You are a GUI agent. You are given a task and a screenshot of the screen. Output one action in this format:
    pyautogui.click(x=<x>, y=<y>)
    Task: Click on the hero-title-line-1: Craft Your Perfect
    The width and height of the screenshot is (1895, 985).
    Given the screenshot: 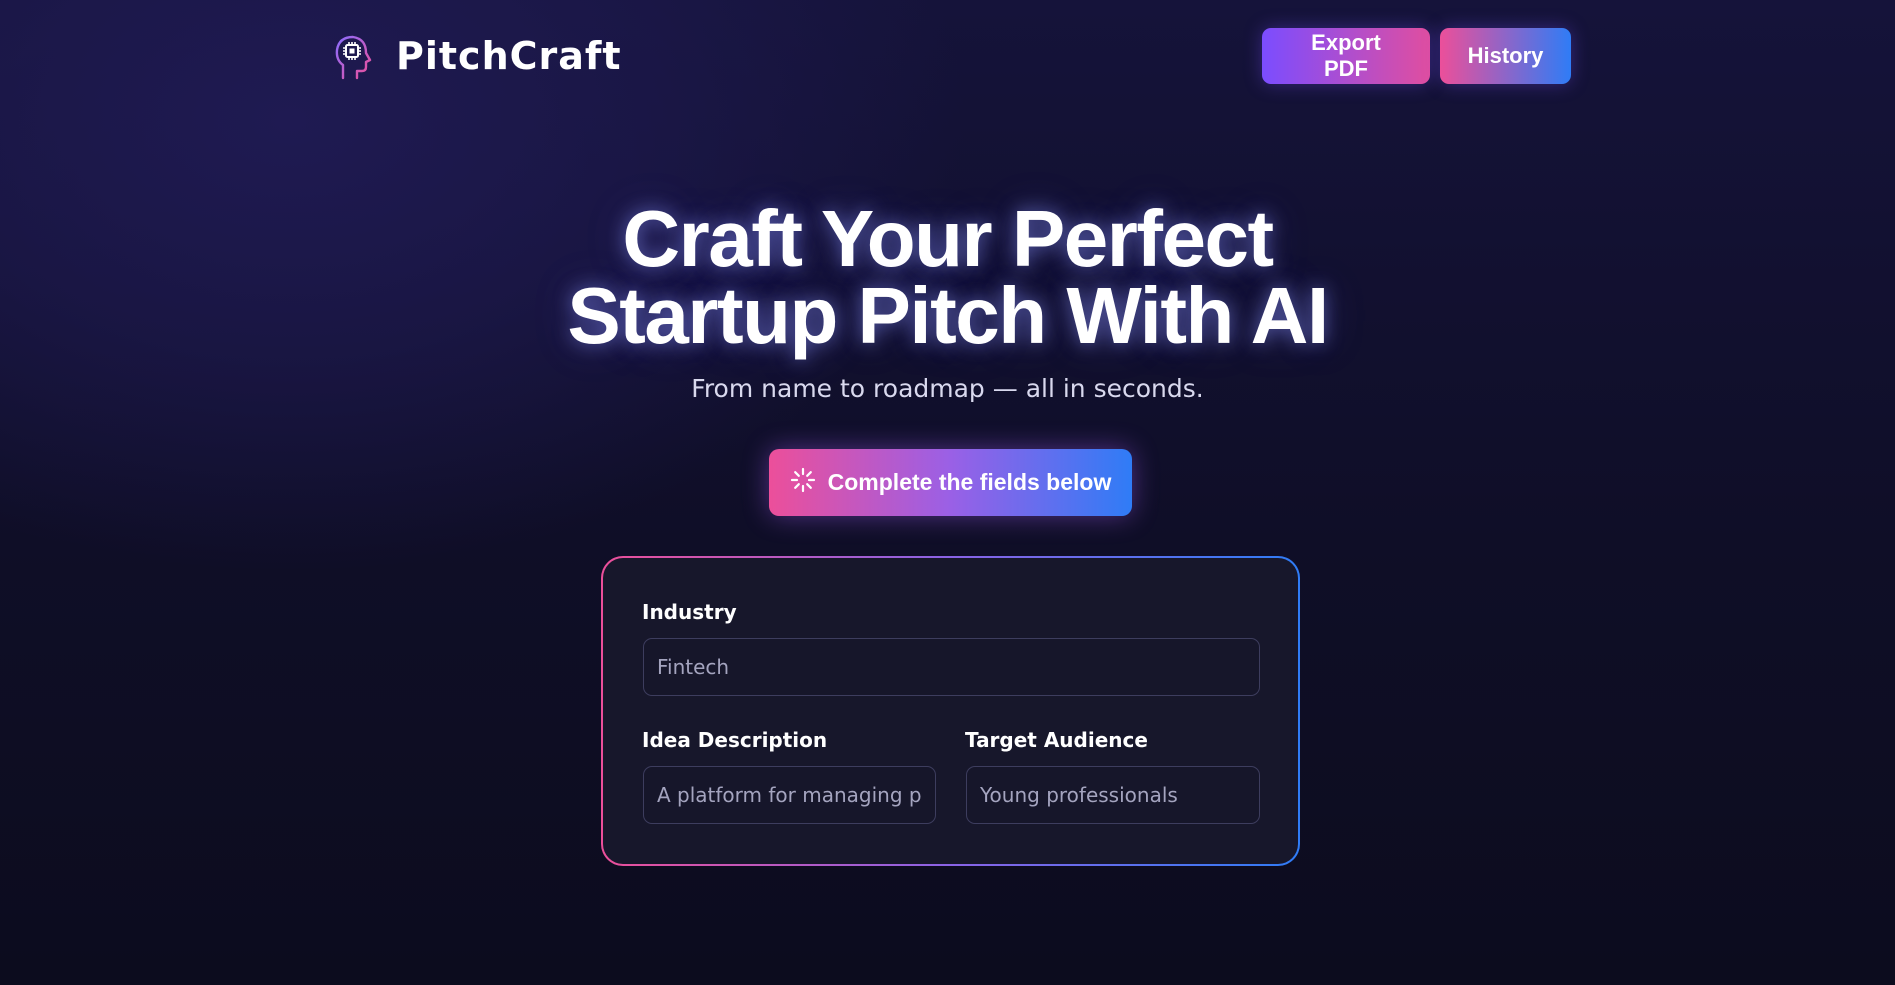 What is the action you would take?
    pyautogui.click(x=948, y=238)
    